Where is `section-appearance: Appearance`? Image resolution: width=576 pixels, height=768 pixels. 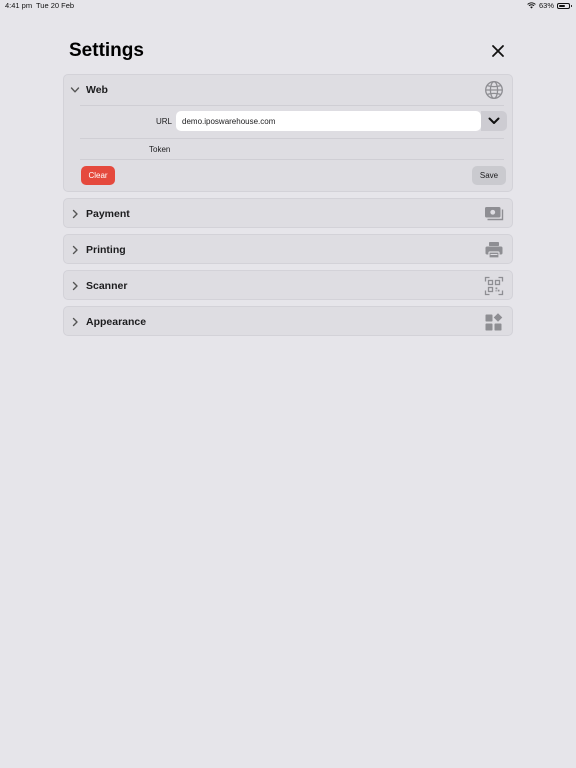
section-appearance: Appearance is located at coordinates (288, 321).